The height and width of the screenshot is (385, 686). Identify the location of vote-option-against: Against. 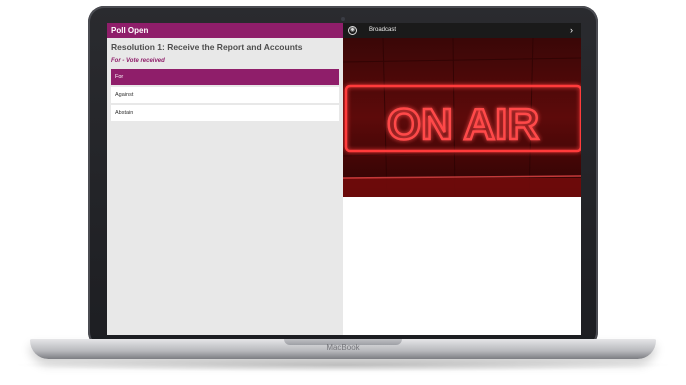
(225, 95).